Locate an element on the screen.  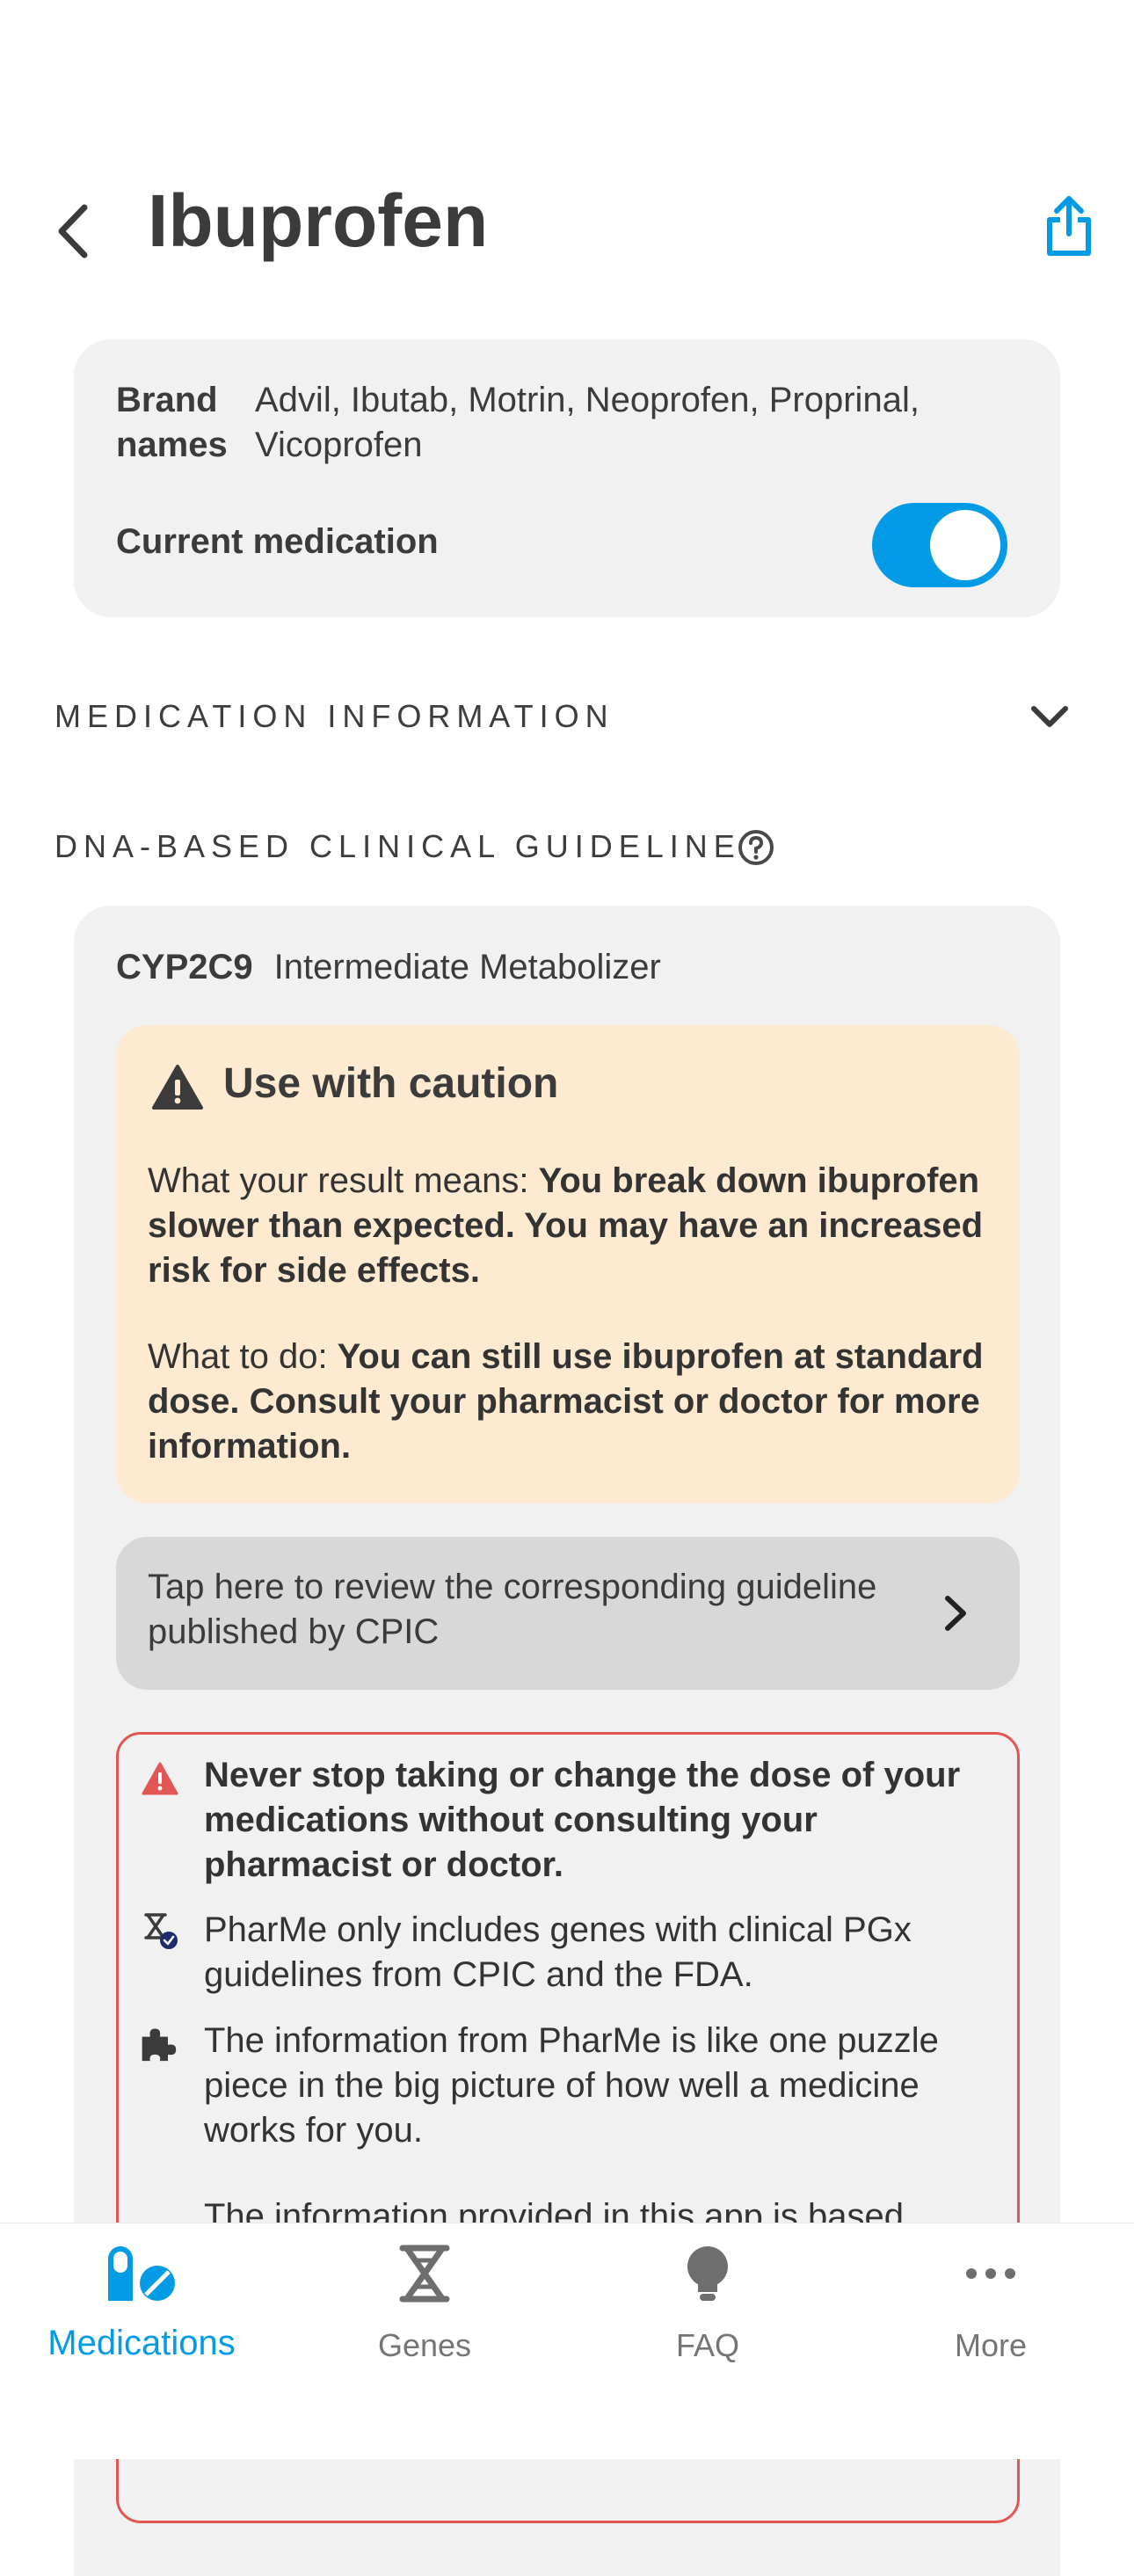
back-chevron-icon is located at coordinates (75, 231).